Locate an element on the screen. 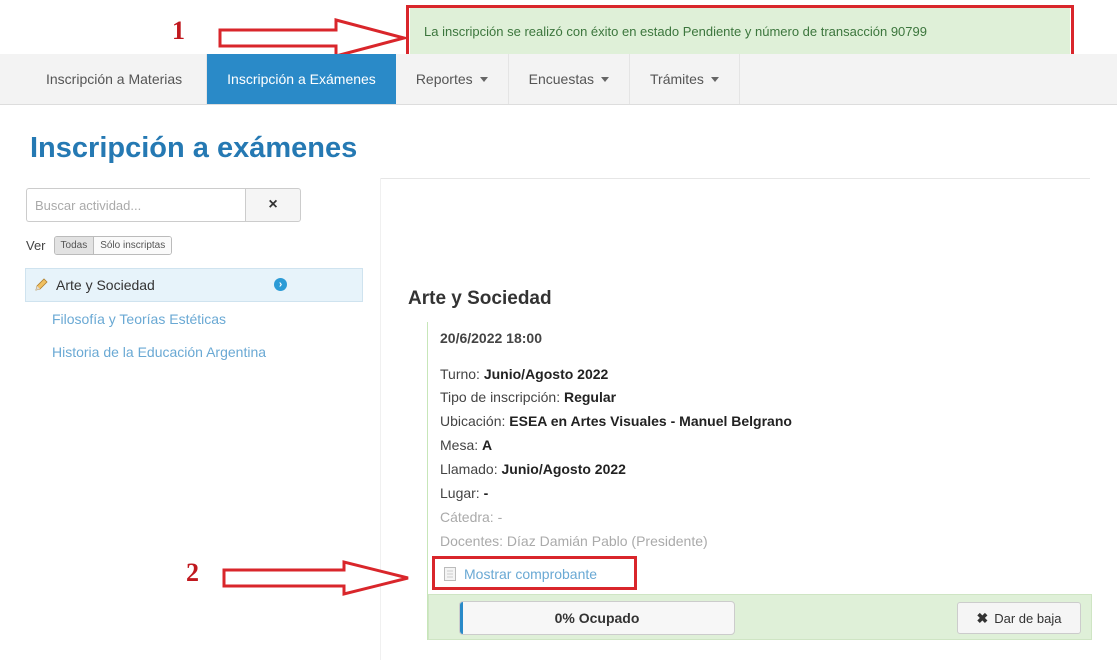 The height and width of the screenshot is (660, 1117). annotation-number-1: 1 is located at coordinates (178, 30).